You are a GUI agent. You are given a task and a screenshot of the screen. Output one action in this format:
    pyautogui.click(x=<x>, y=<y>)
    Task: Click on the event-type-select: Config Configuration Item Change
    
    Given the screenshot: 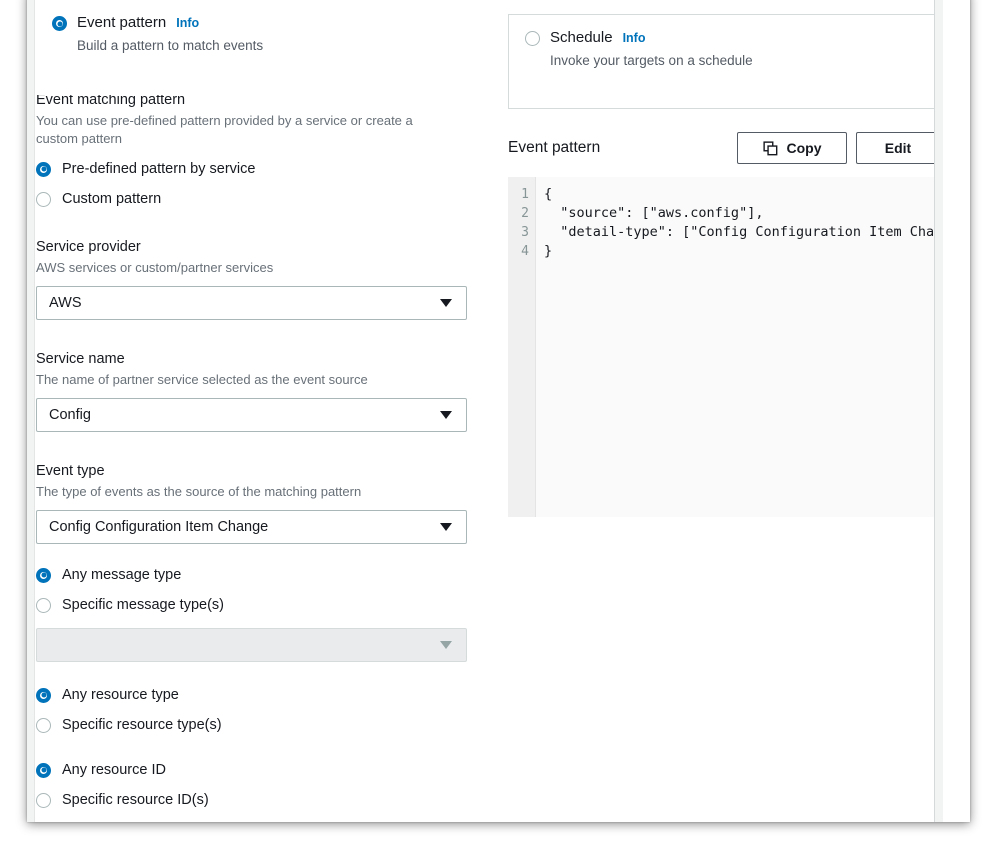 What is the action you would take?
    pyautogui.click(x=251, y=527)
    